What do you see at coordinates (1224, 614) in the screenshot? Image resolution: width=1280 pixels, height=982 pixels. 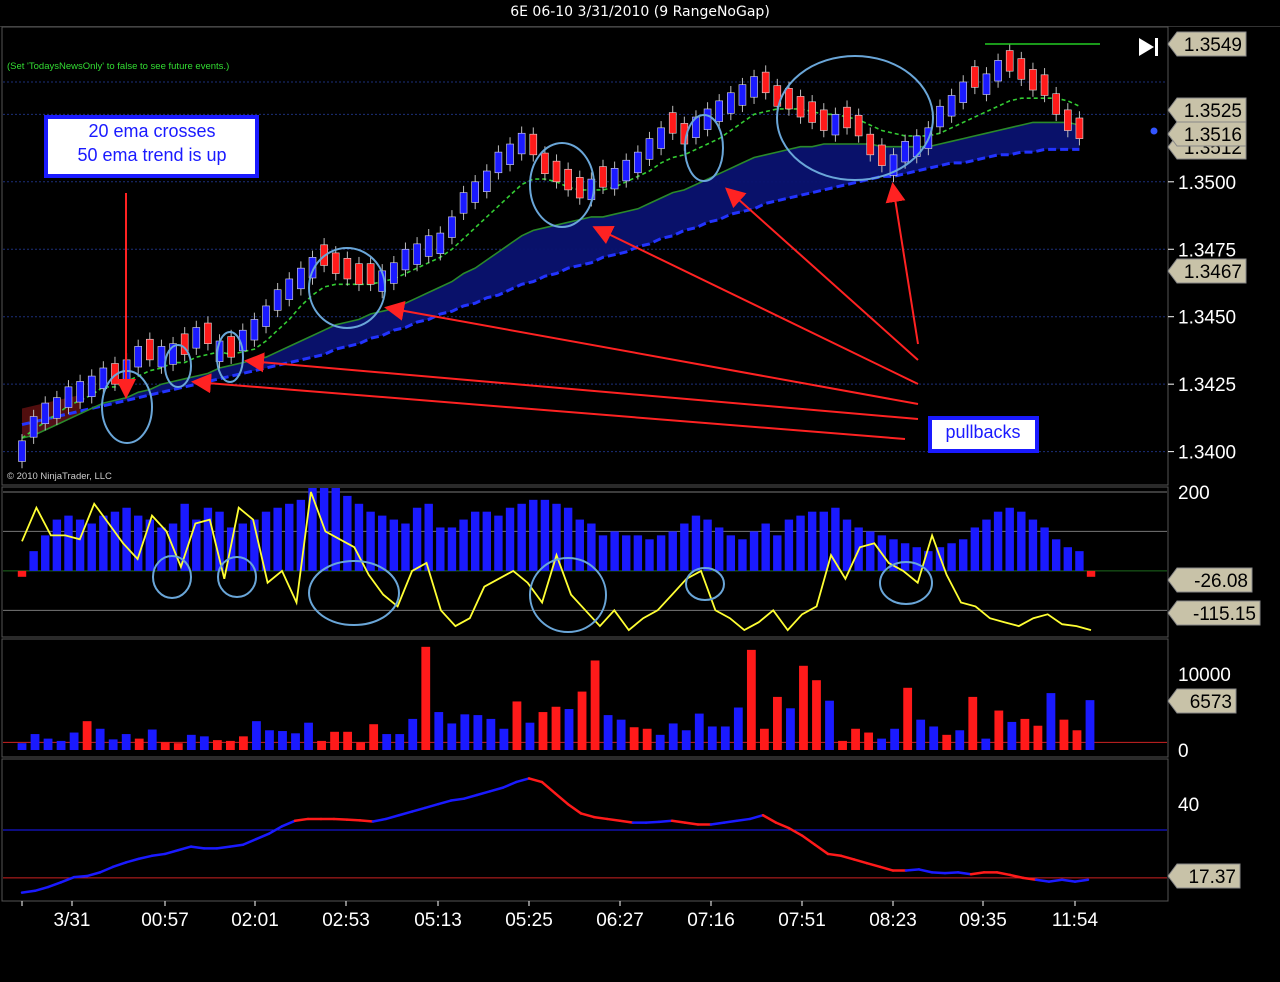 I see `cci-value-label-text: -115.15` at bounding box center [1224, 614].